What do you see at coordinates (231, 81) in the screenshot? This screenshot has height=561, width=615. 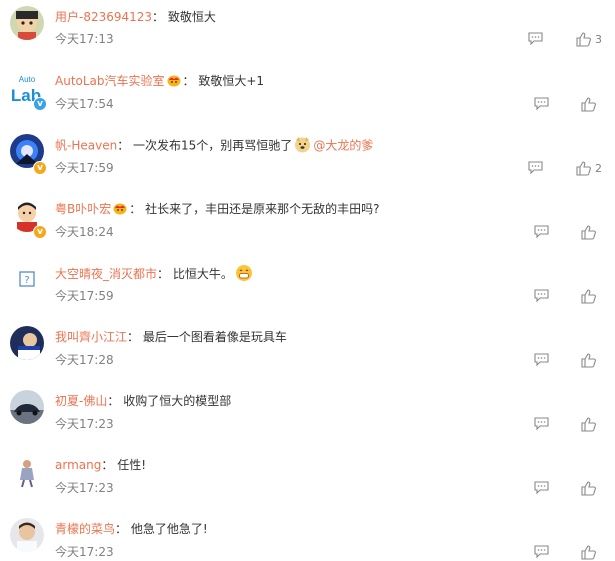 I see `comment-text: 致敬恒大+1` at bounding box center [231, 81].